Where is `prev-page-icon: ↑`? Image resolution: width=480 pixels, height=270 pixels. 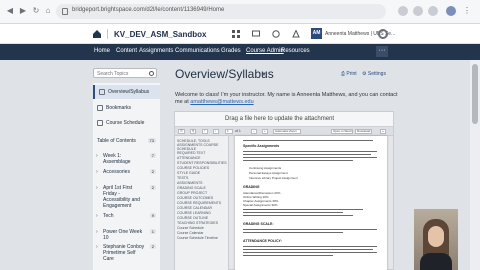 prev-page-icon: ↑ is located at coordinates (205, 131).